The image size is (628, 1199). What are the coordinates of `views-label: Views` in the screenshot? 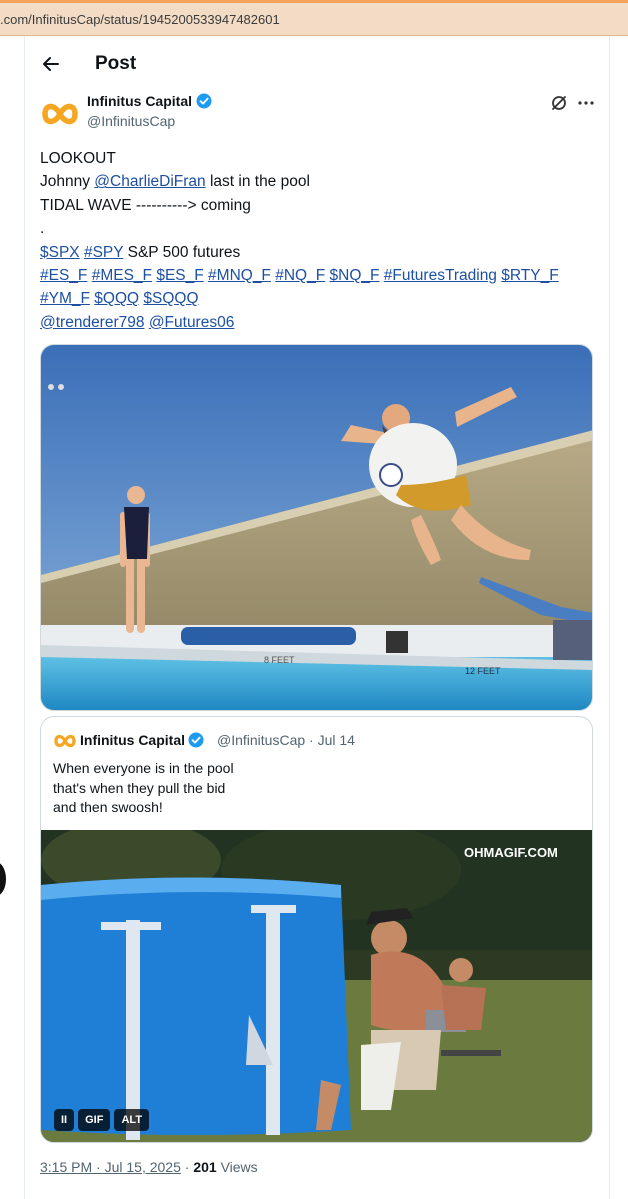 It's located at (237, 1167).